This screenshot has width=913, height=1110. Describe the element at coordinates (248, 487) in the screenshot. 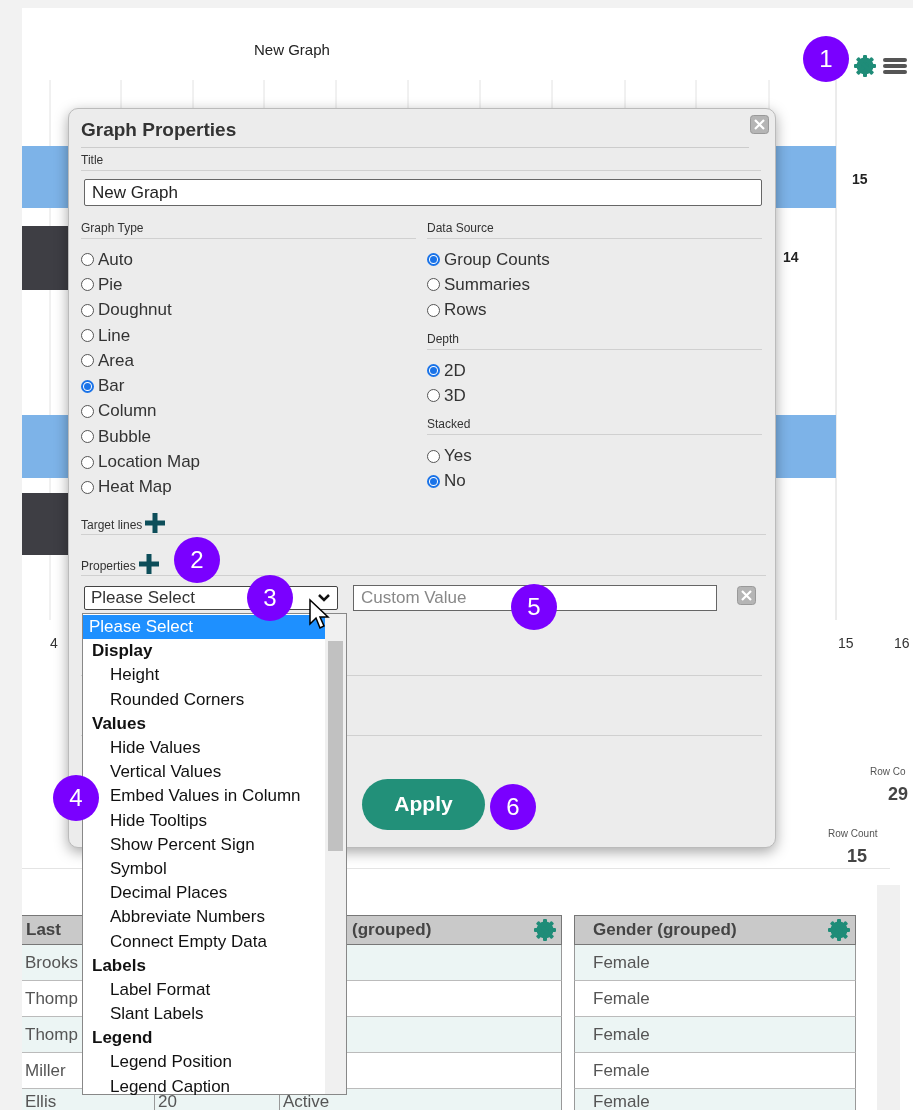

I see `radio-option: Heat Map` at that location.